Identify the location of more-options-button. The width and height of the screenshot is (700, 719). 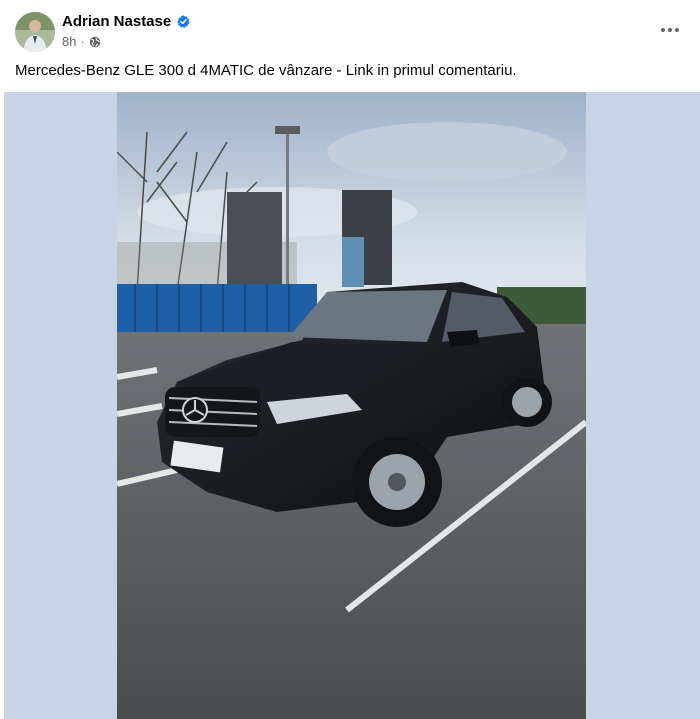
(670, 30).